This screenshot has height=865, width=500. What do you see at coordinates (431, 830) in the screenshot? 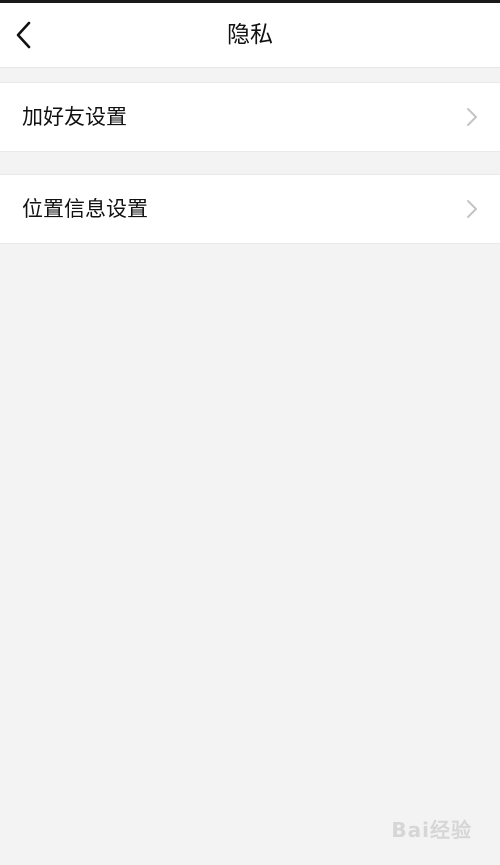
I see `watermark: Bai经验` at bounding box center [431, 830].